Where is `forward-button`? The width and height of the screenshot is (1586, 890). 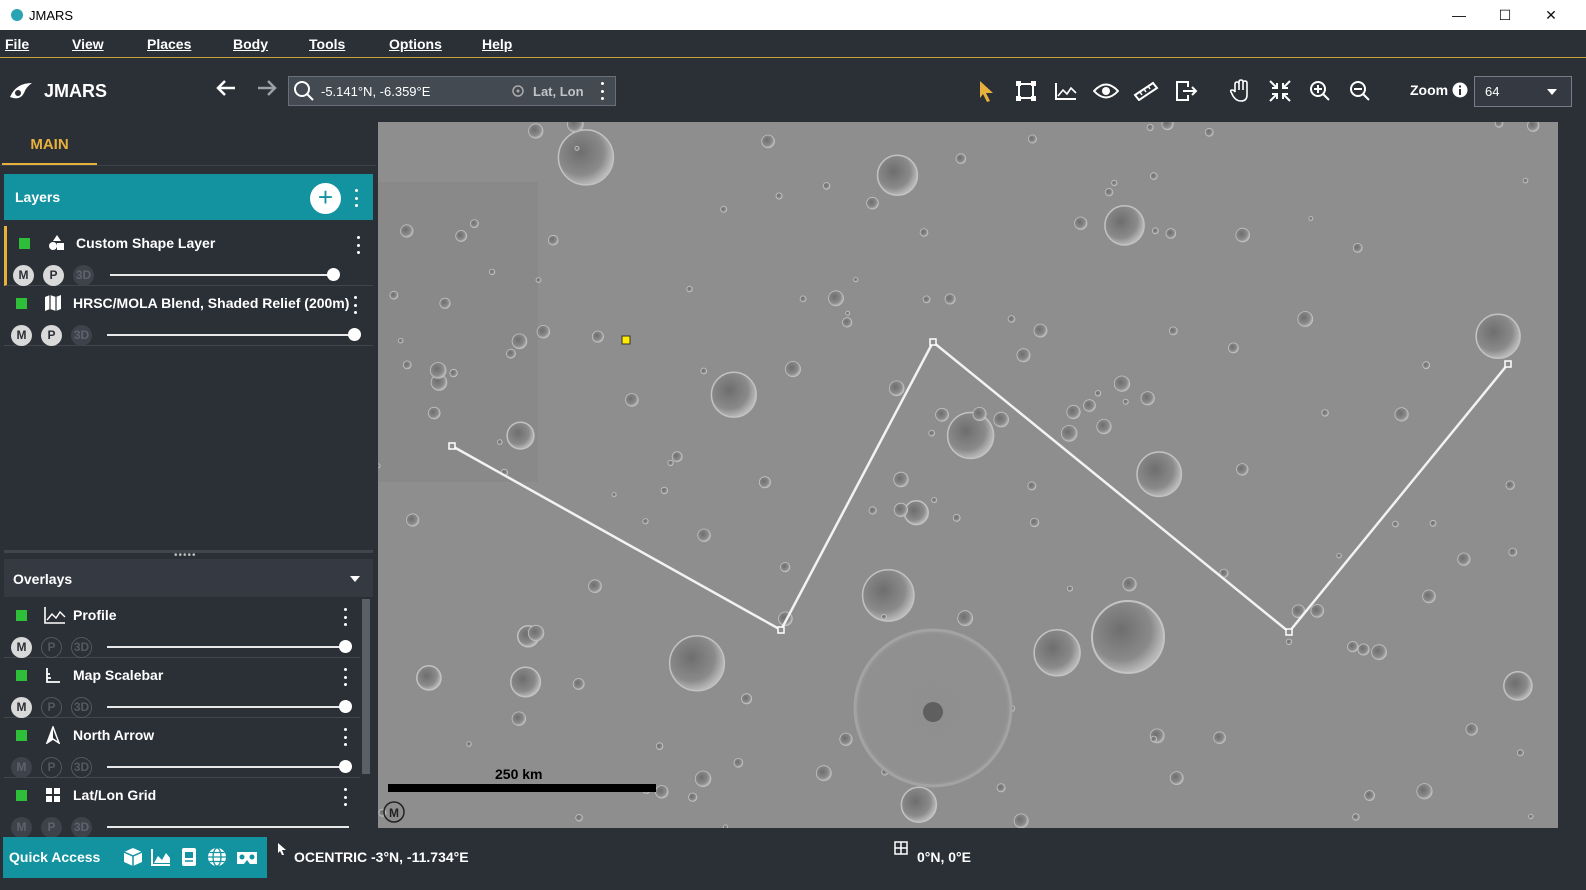 forward-button is located at coordinates (267, 91).